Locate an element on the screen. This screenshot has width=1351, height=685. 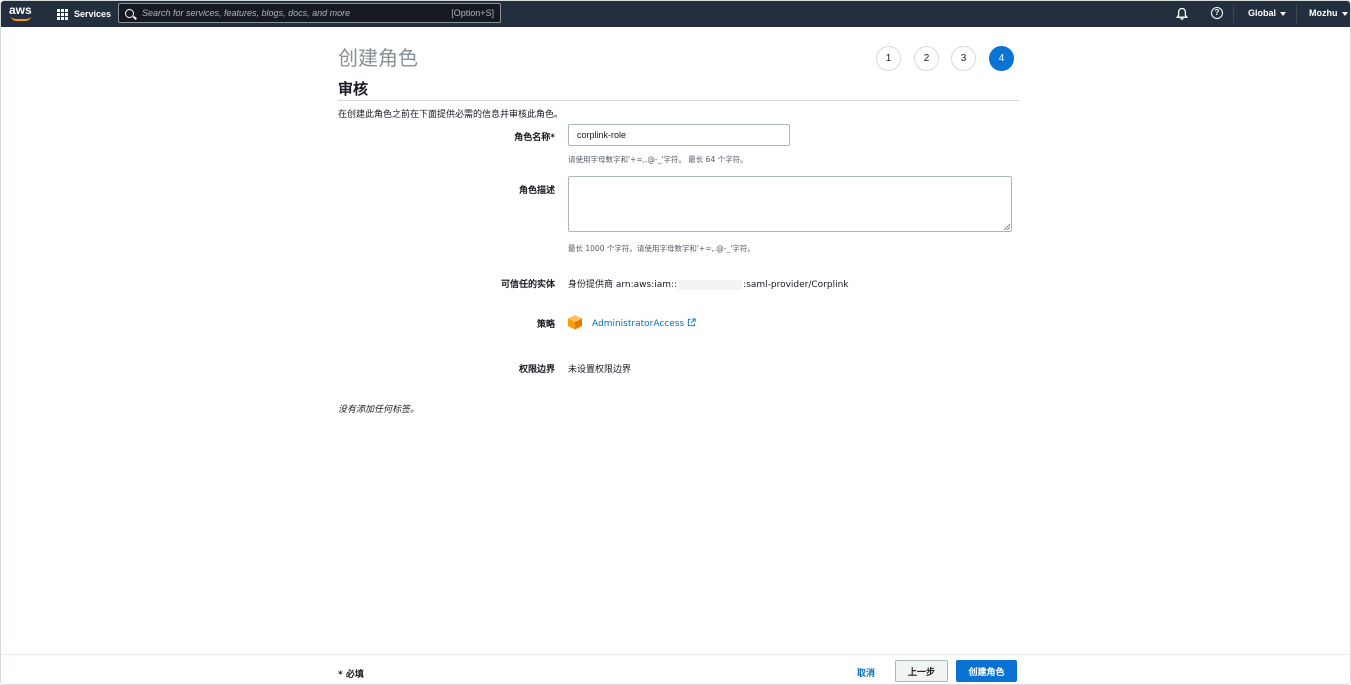
role-description-label: 角色描述 is located at coordinates (536, 191).